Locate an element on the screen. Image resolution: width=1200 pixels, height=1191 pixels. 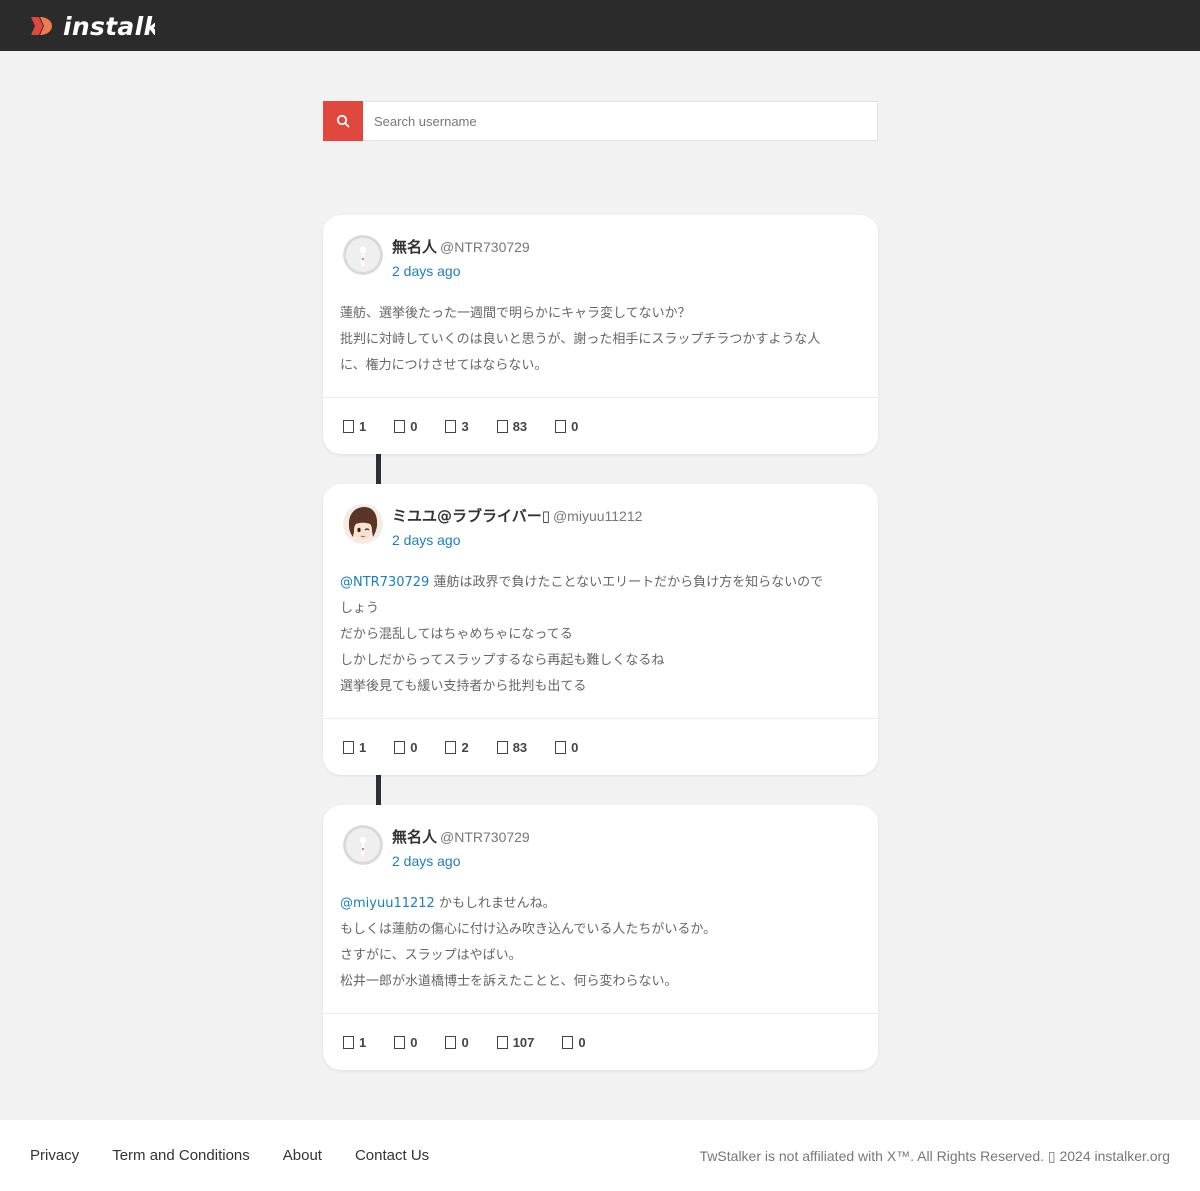
mention-link: @miyuu11212 is located at coordinates (387, 903).